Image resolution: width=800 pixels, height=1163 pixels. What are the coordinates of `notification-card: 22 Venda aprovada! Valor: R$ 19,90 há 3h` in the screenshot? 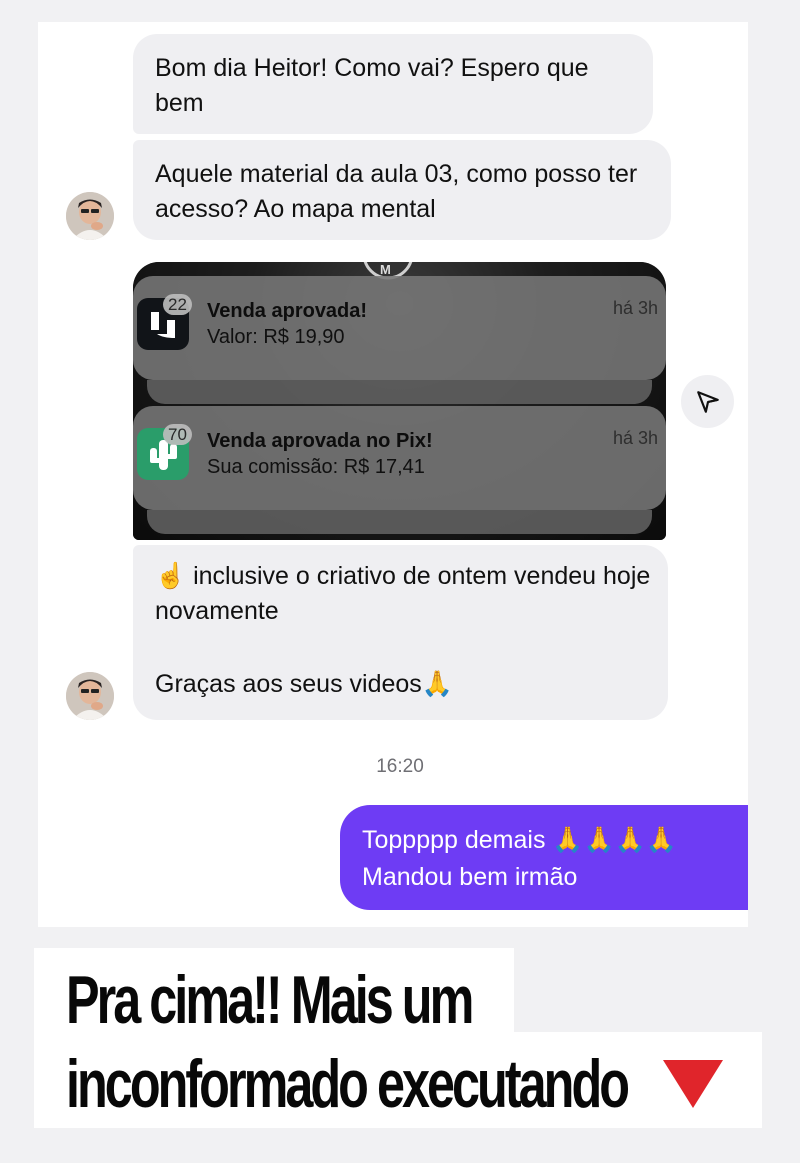 It's located at (399, 328).